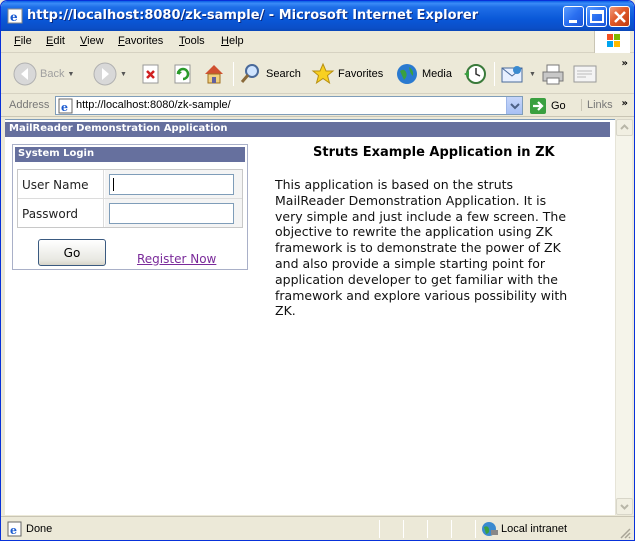  Describe the element at coordinates (105, 74) in the screenshot. I see `forward-arrow-icon` at that location.